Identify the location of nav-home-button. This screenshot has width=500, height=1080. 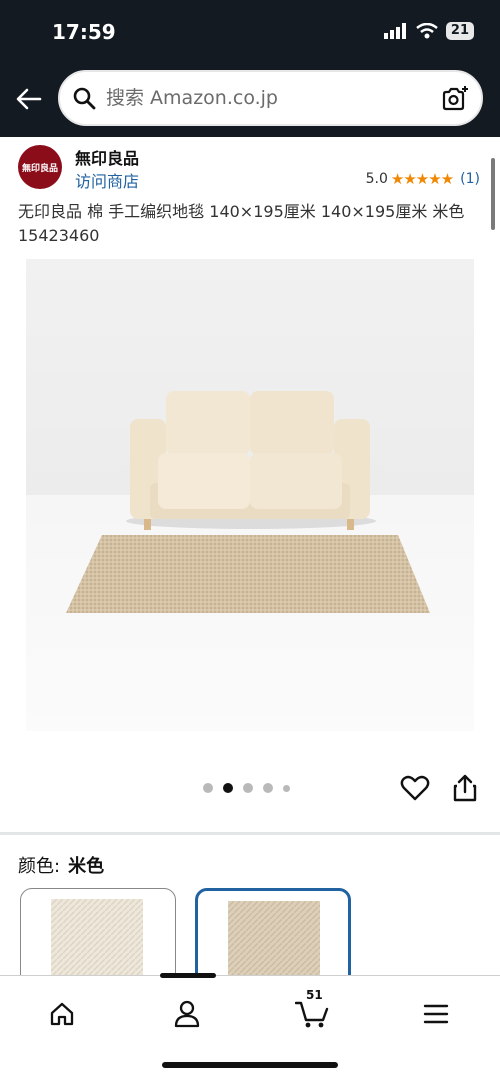
(62, 1014).